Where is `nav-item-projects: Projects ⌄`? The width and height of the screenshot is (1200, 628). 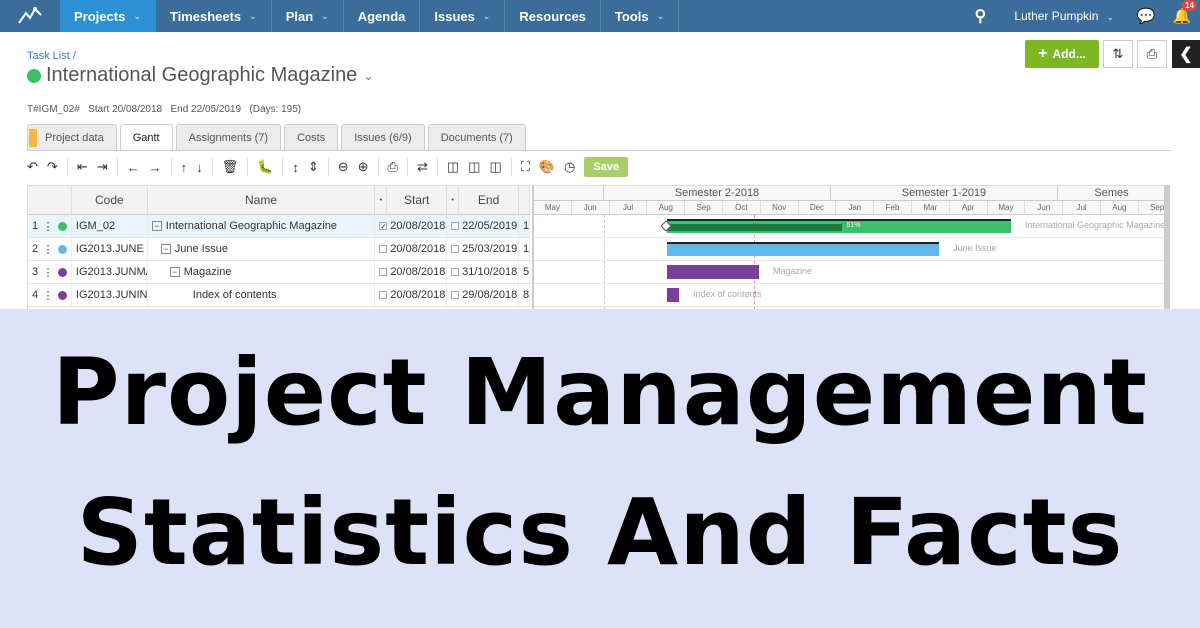 nav-item-projects: Projects ⌄ is located at coordinates (108, 16).